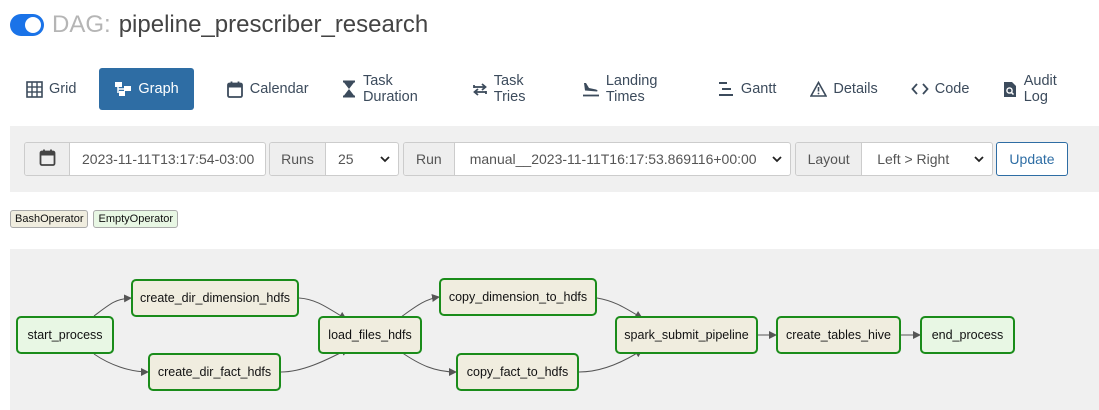 The image size is (1099, 410). What do you see at coordinates (855, 89) in the screenshot?
I see `tab-details-label: Details` at bounding box center [855, 89].